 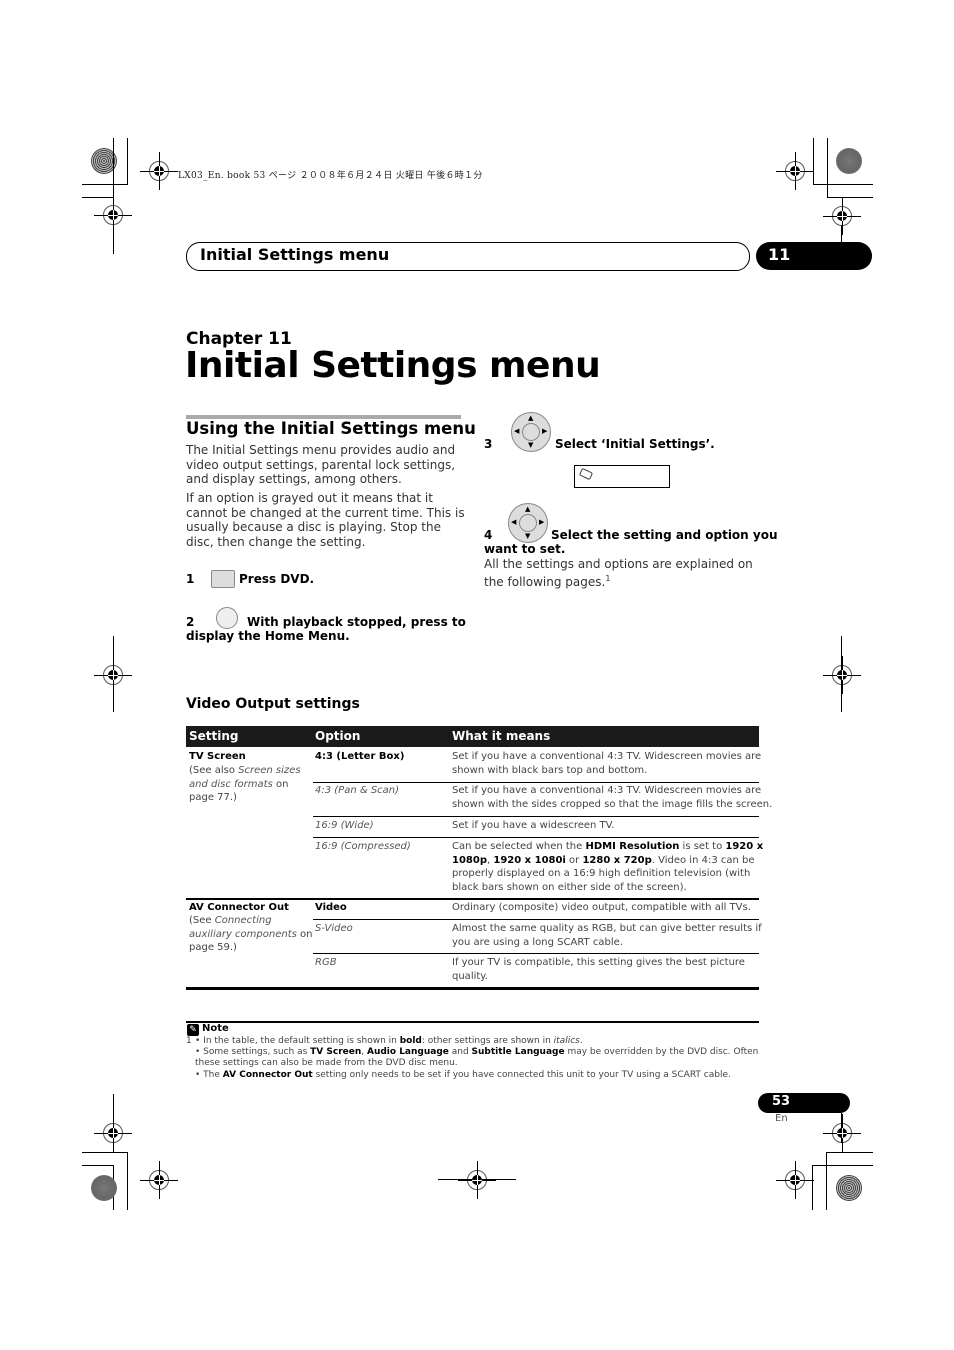 What do you see at coordinates (277, 579) in the screenshot?
I see `step-text: Press DVD.` at bounding box center [277, 579].